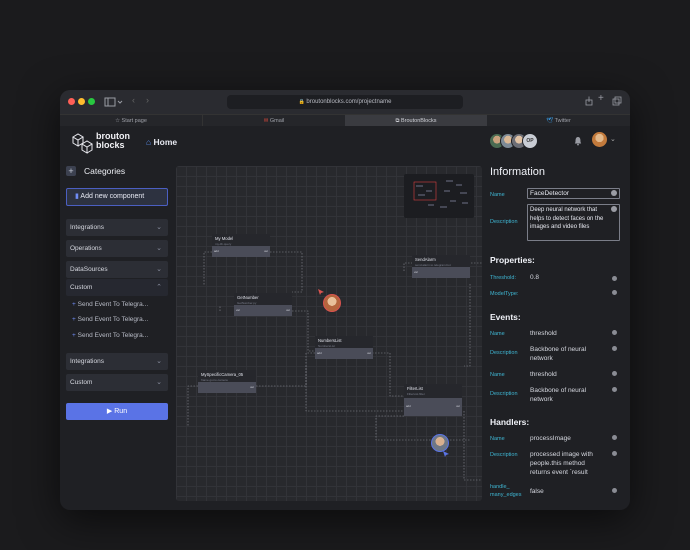 The width and height of the screenshot is (690, 550). What do you see at coordinates (263, 299) in the screenshot?
I see `node-header: GetNumber GetNumber.py` at bounding box center [263, 299].